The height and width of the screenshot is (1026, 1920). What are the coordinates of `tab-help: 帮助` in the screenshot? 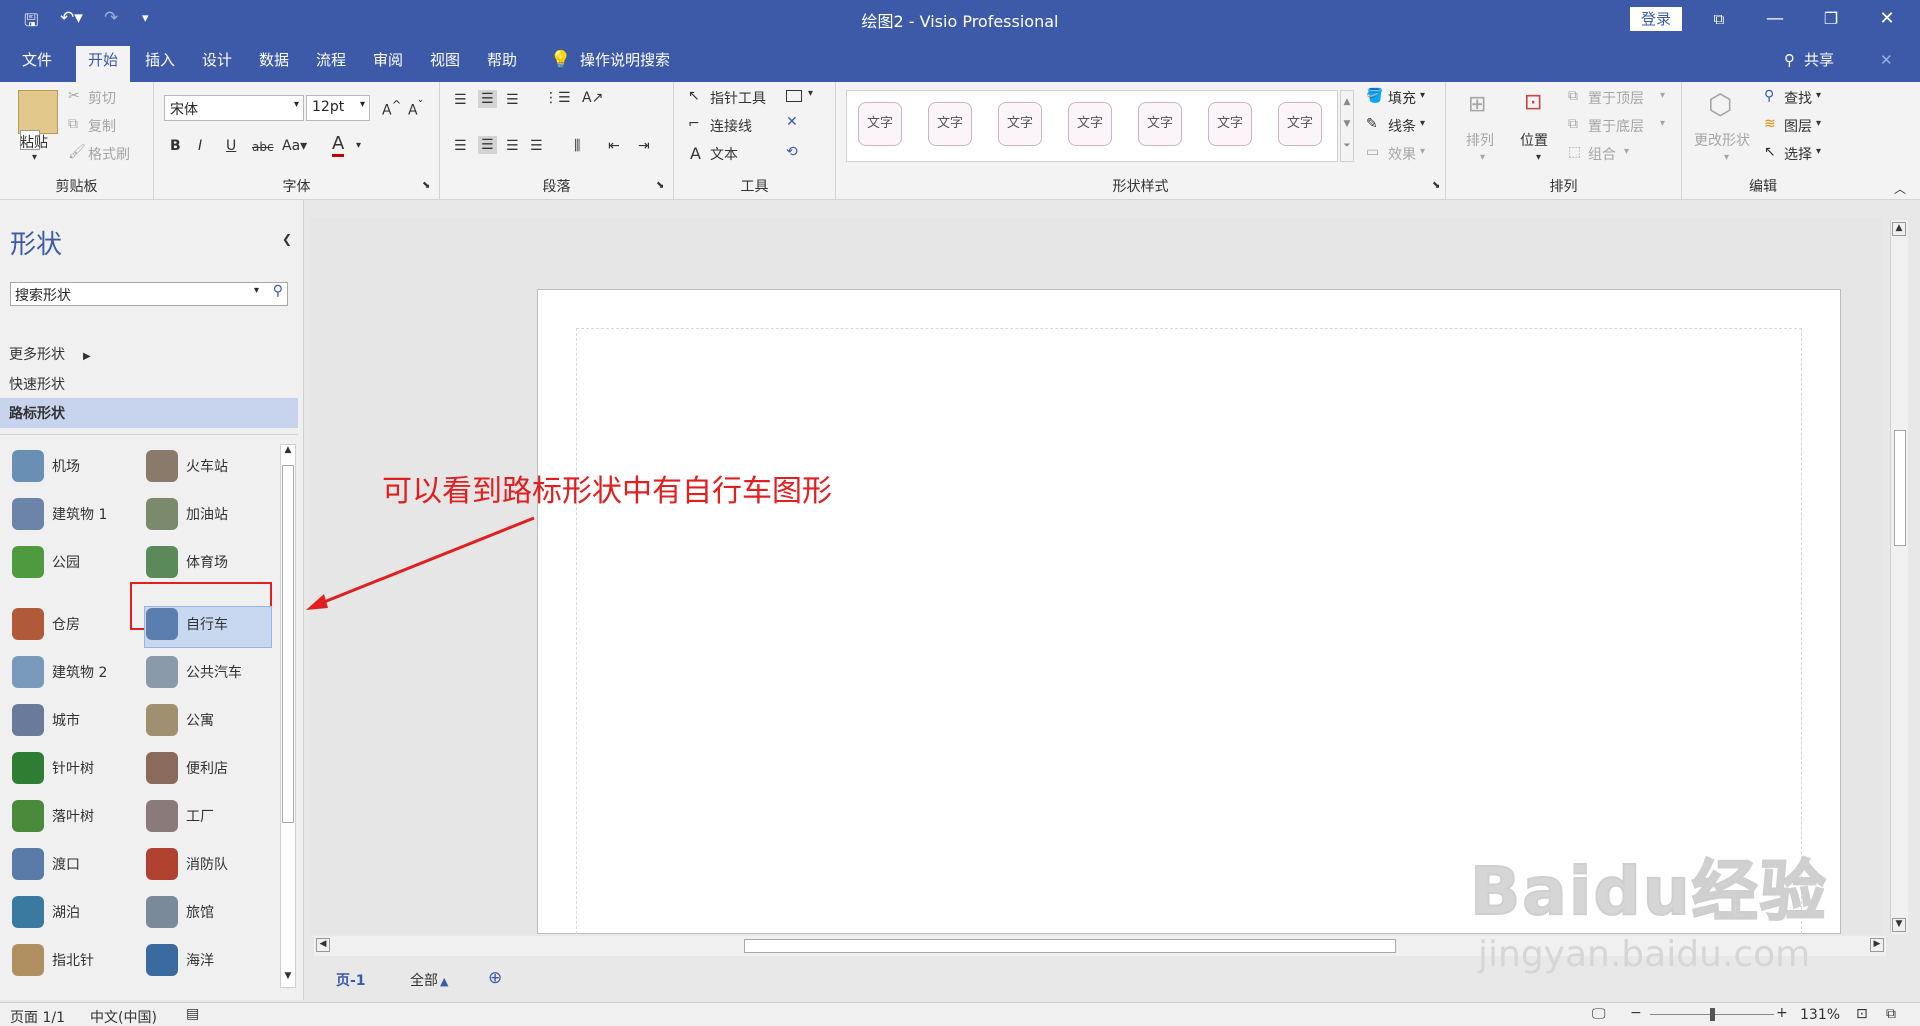 It's located at (502, 64).